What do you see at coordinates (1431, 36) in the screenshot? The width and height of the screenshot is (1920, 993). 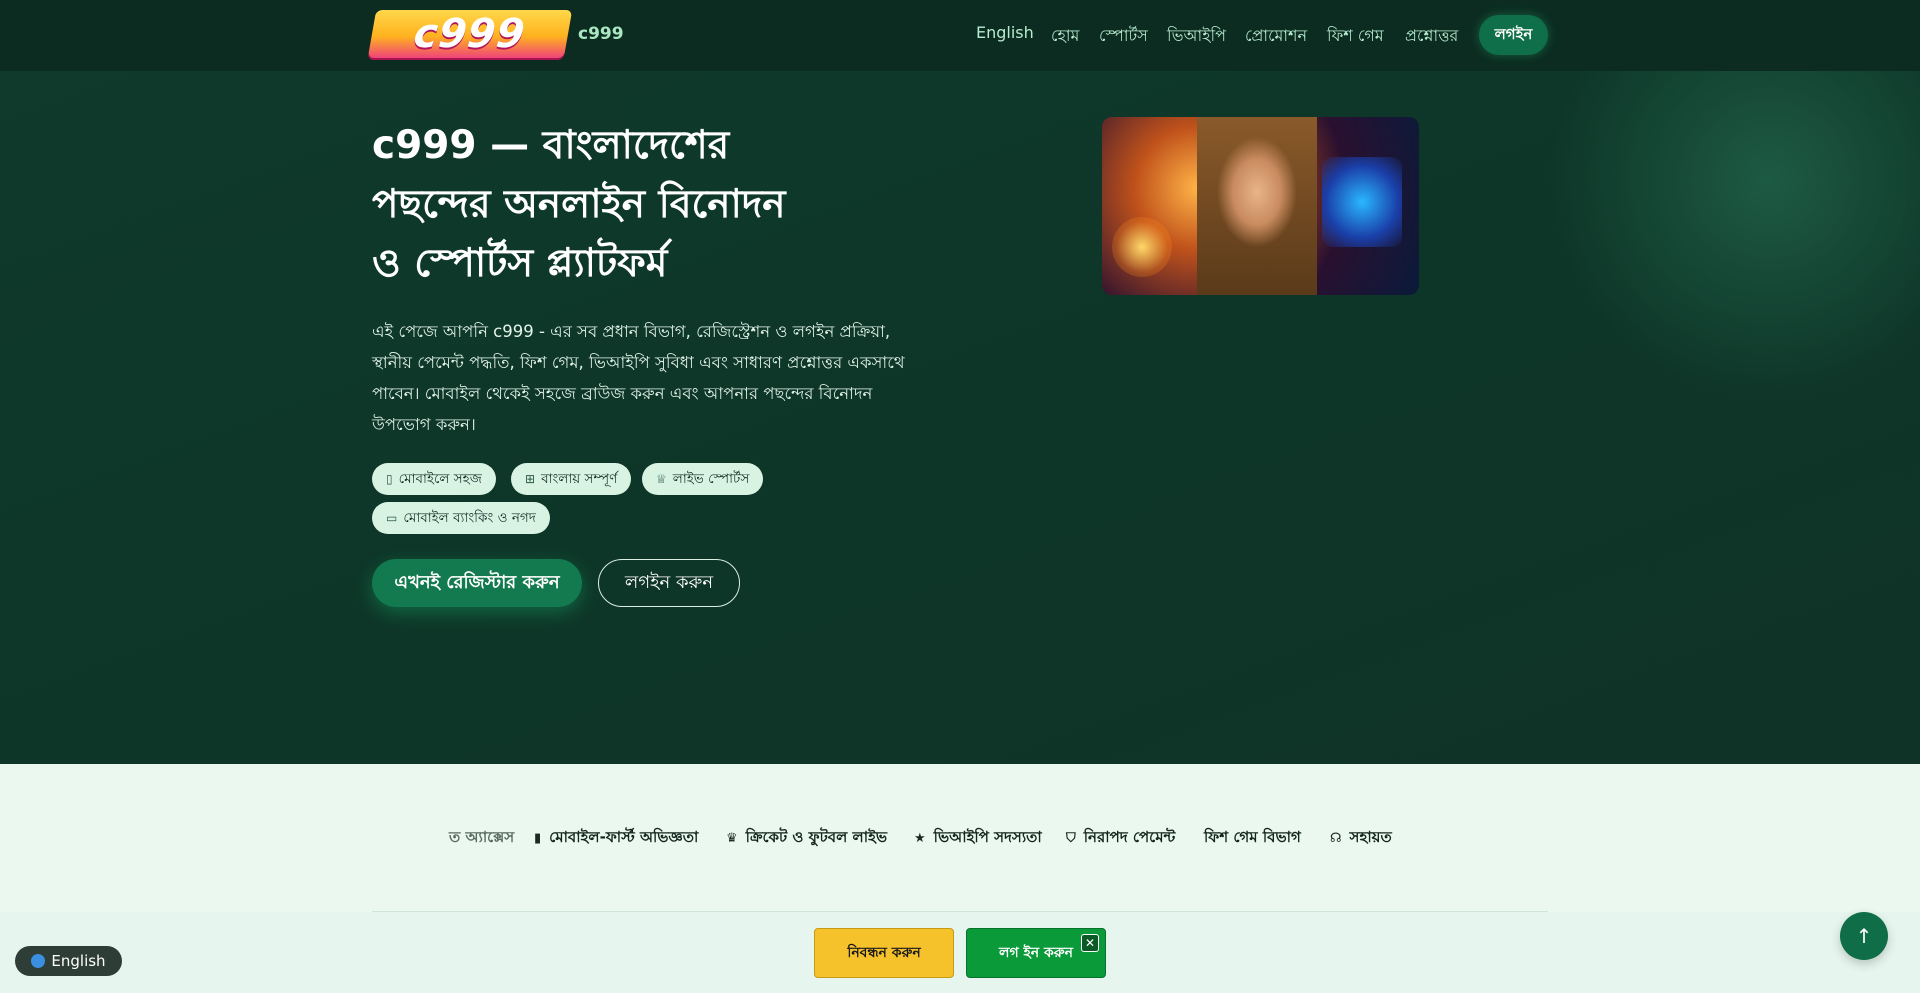 I see `nav-faq: প্রশ্নোত্তর` at bounding box center [1431, 36].